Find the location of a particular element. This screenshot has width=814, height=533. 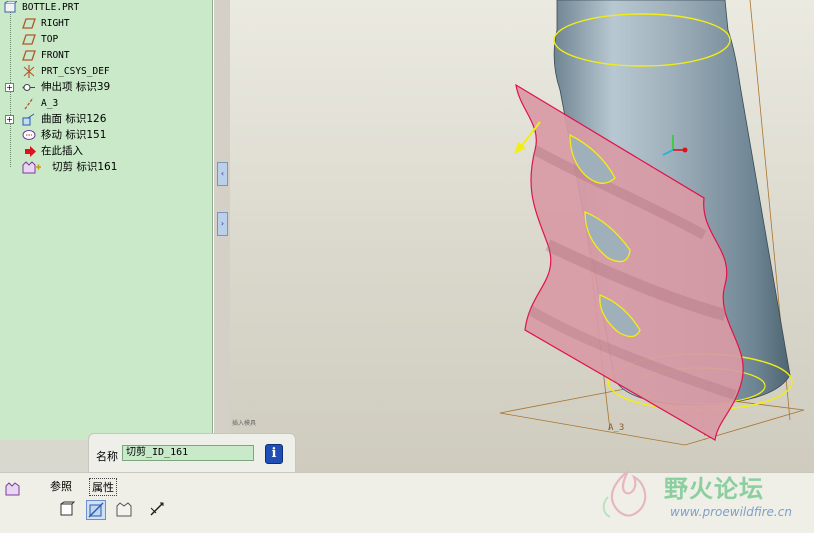

tree-item-label: 在此插入 is located at coordinates (62, 151).